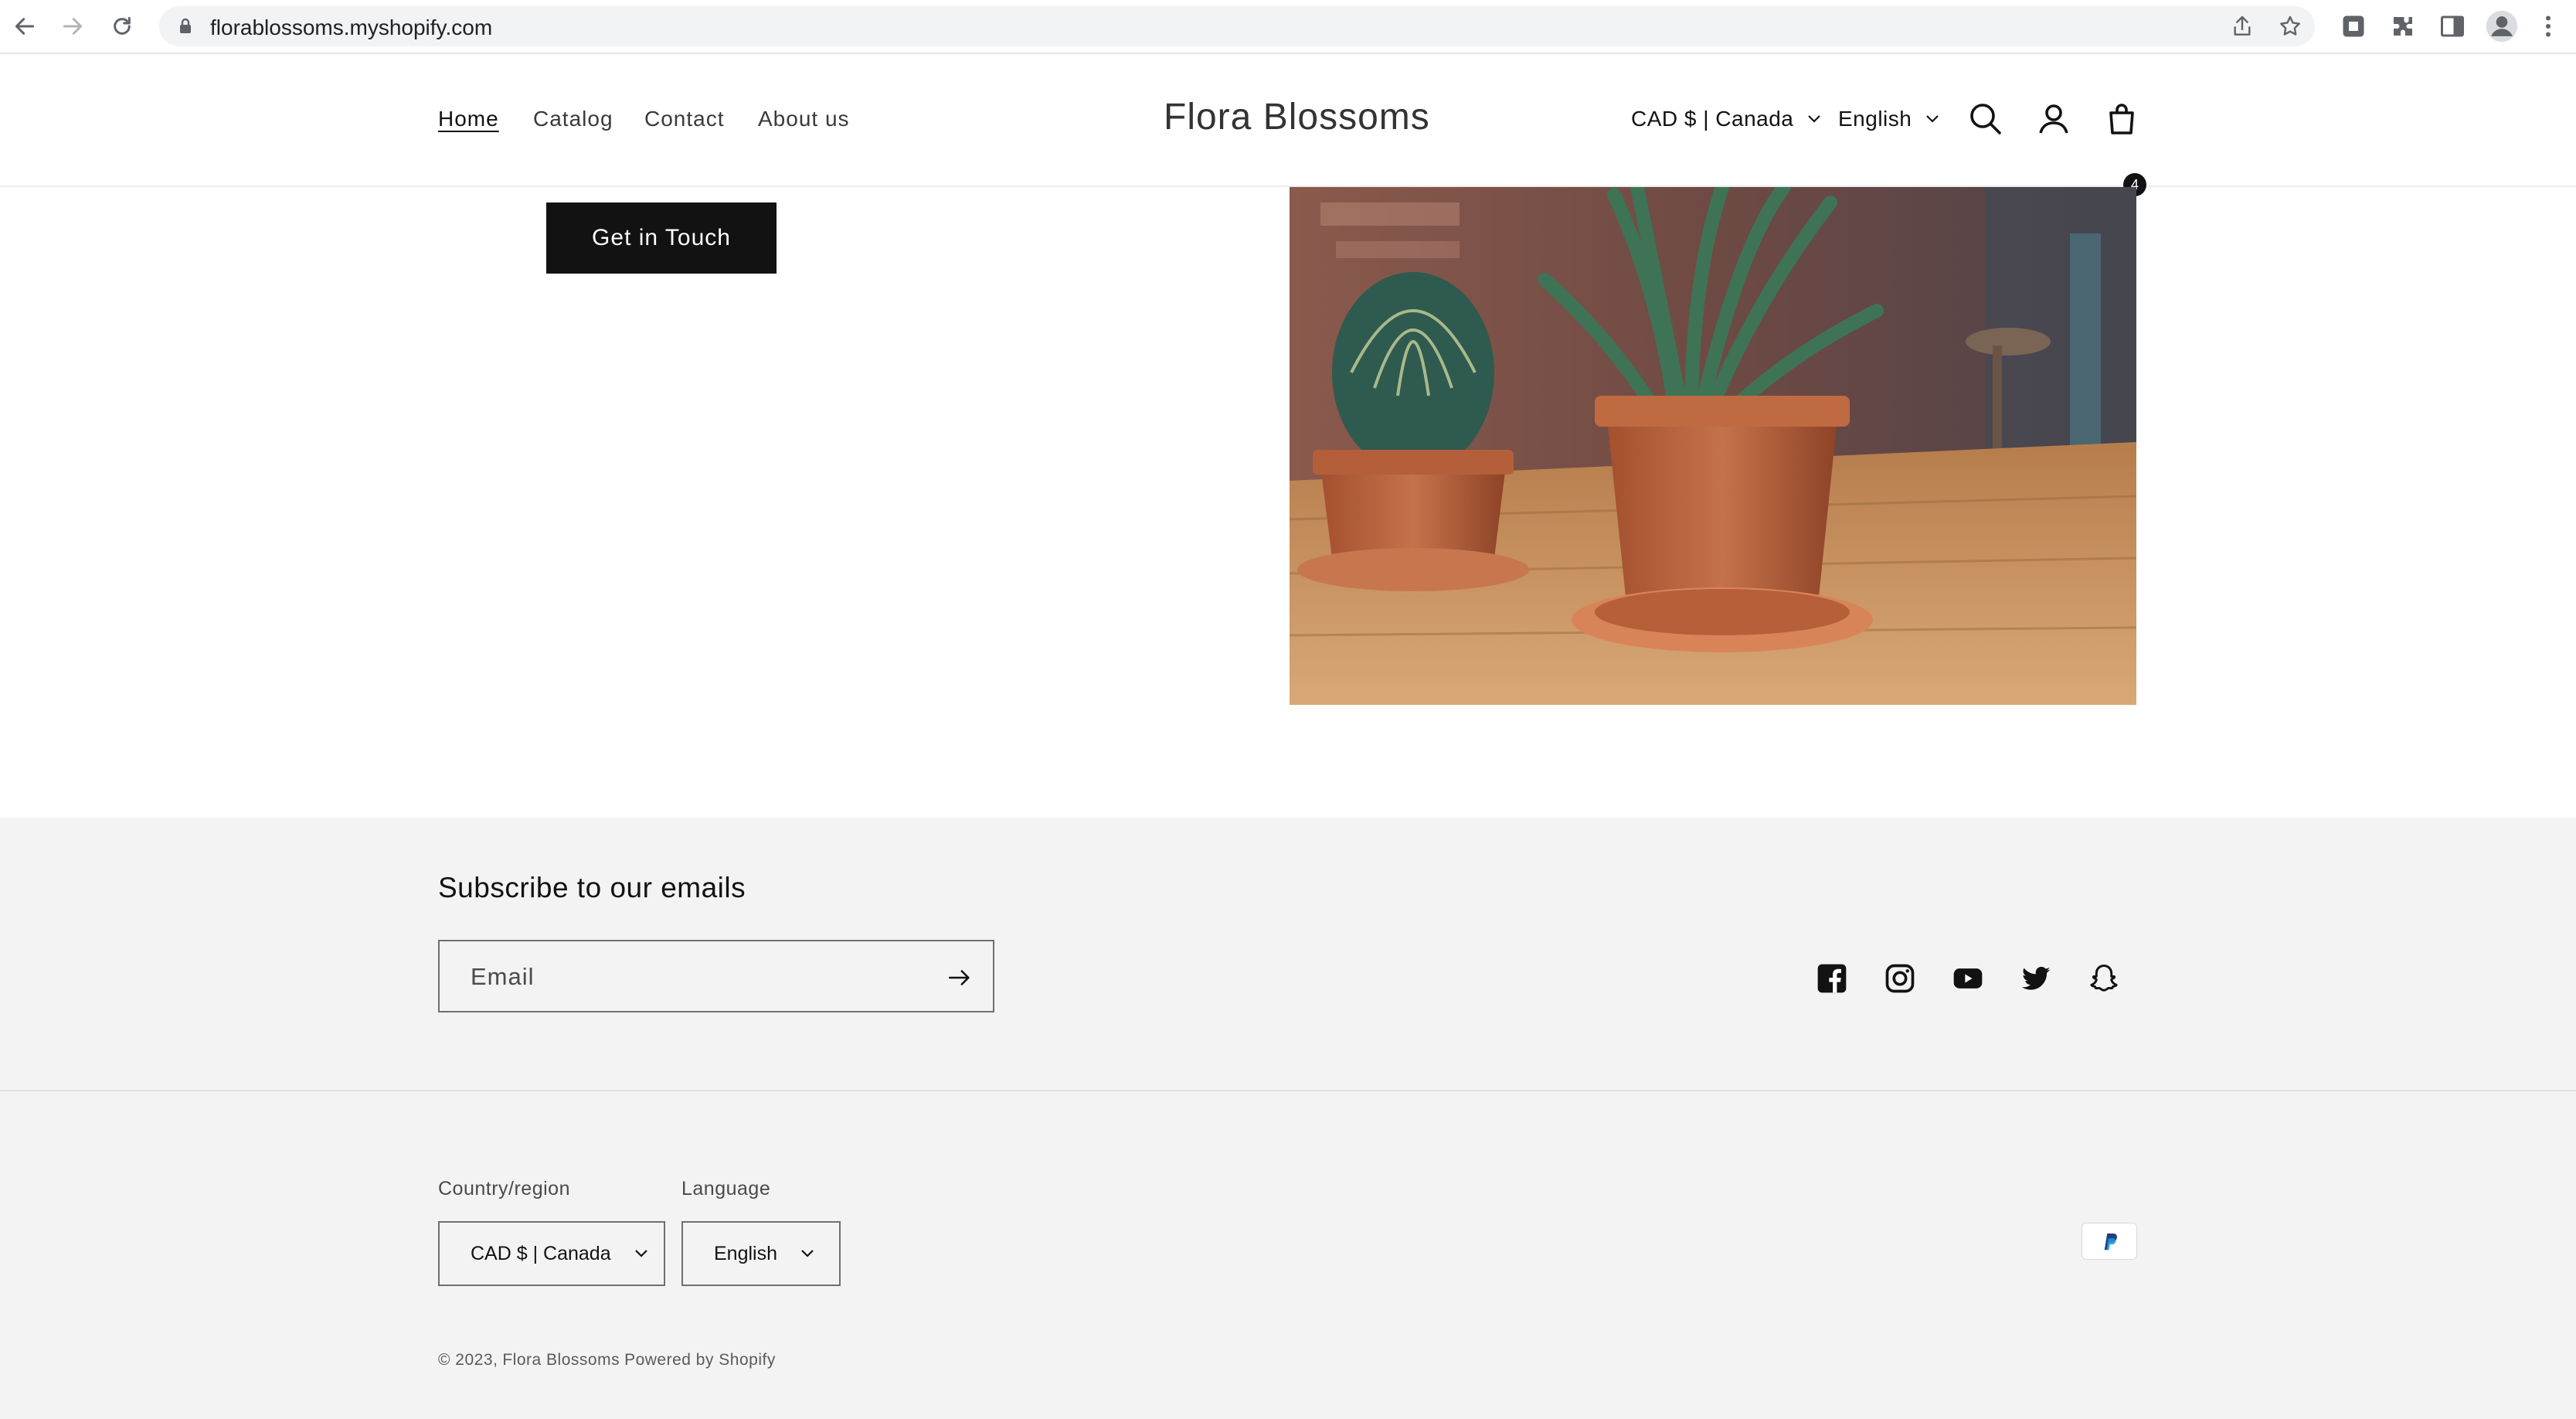 This screenshot has width=2576, height=1419. What do you see at coordinates (2353, 26) in the screenshot?
I see `extension-app-icon` at bounding box center [2353, 26].